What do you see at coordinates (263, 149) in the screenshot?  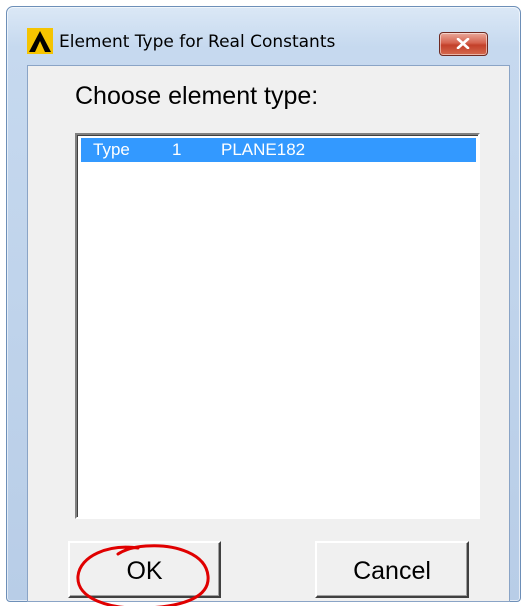 I see `list-item-element-name: PLANE182` at bounding box center [263, 149].